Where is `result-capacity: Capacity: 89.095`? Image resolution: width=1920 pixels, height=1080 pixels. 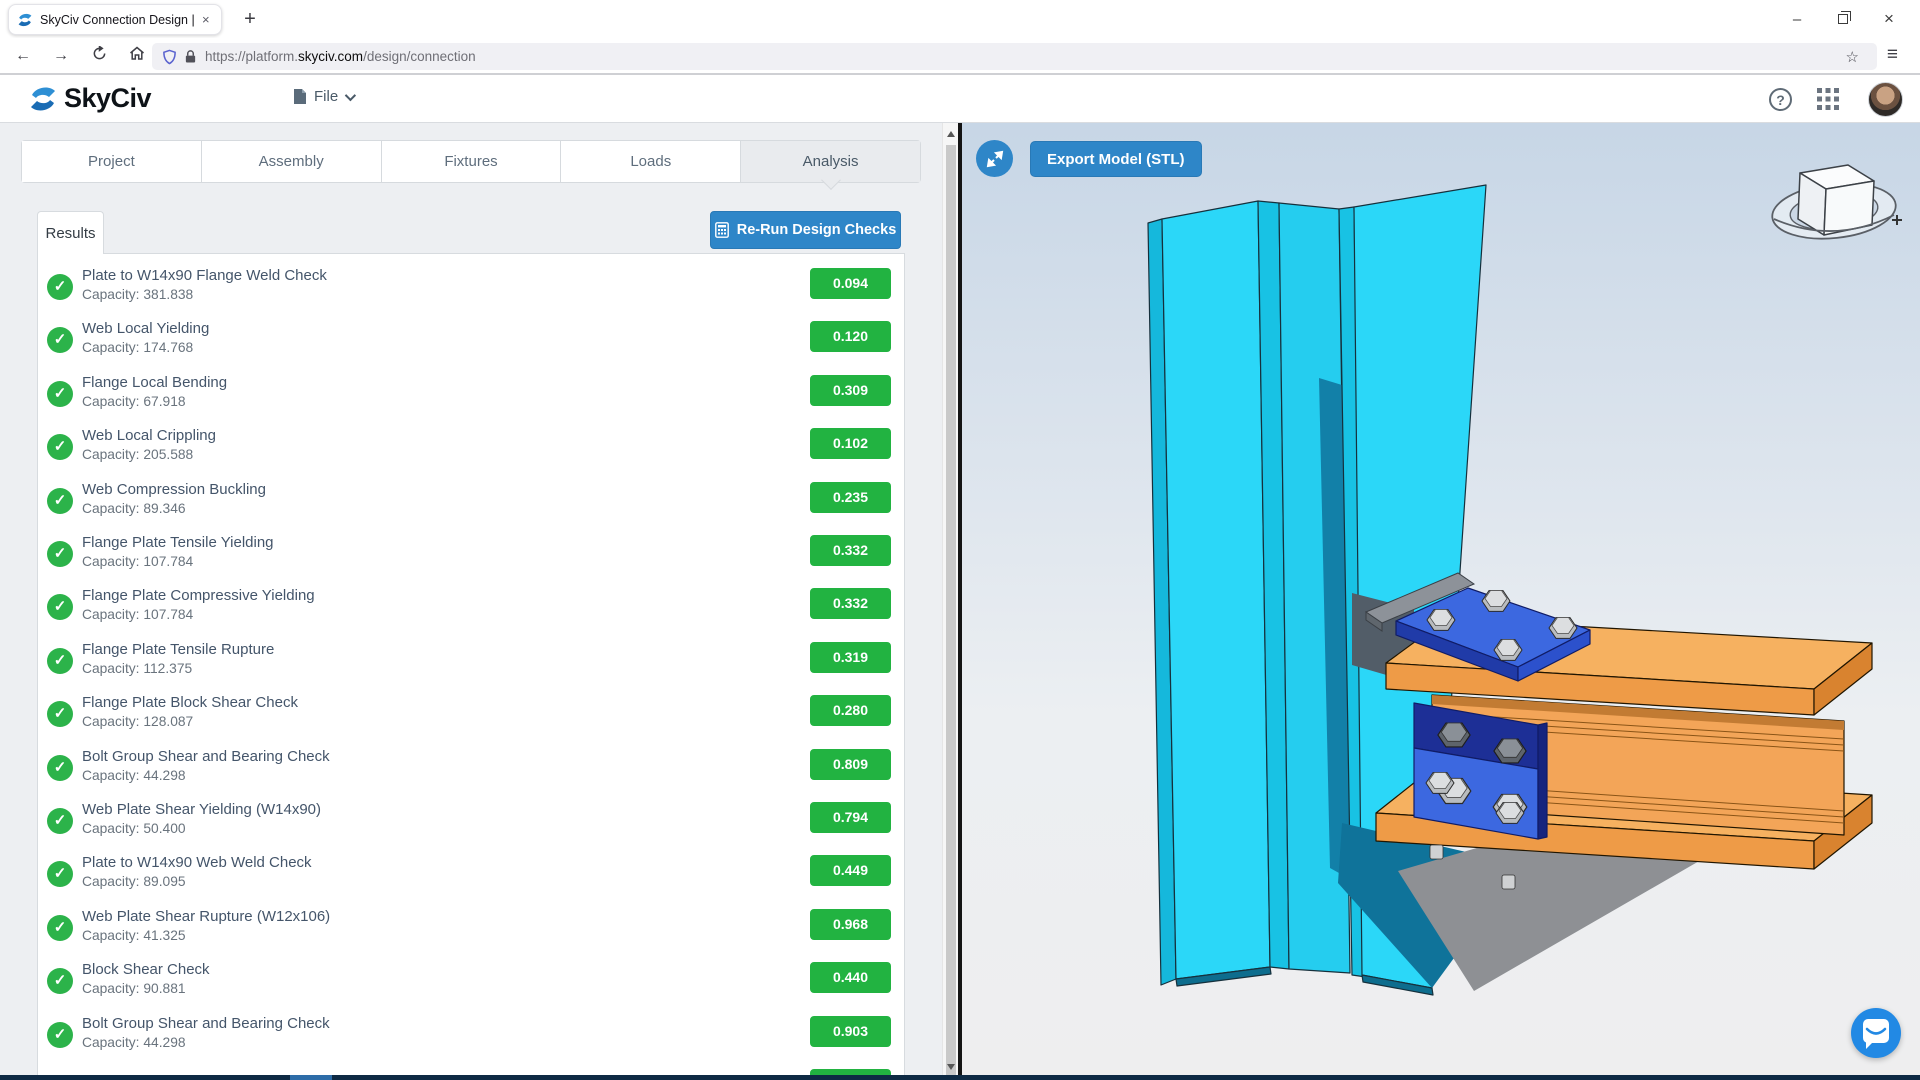
result-capacity: Capacity: 89.095 is located at coordinates (134, 882).